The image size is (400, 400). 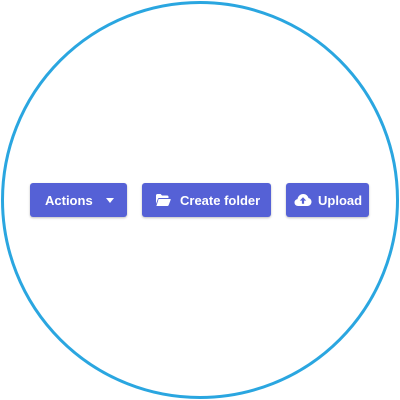 I want to click on upload-label: Upload, so click(x=340, y=200).